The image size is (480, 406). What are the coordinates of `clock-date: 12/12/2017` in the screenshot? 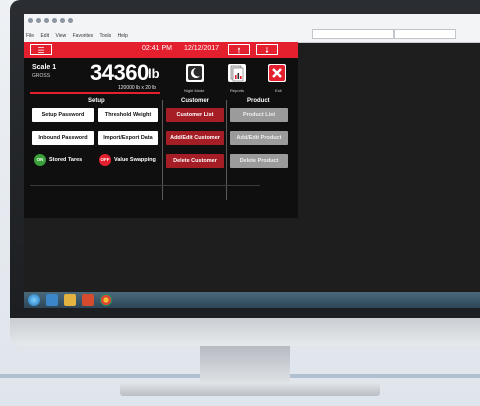 It's located at (202, 48).